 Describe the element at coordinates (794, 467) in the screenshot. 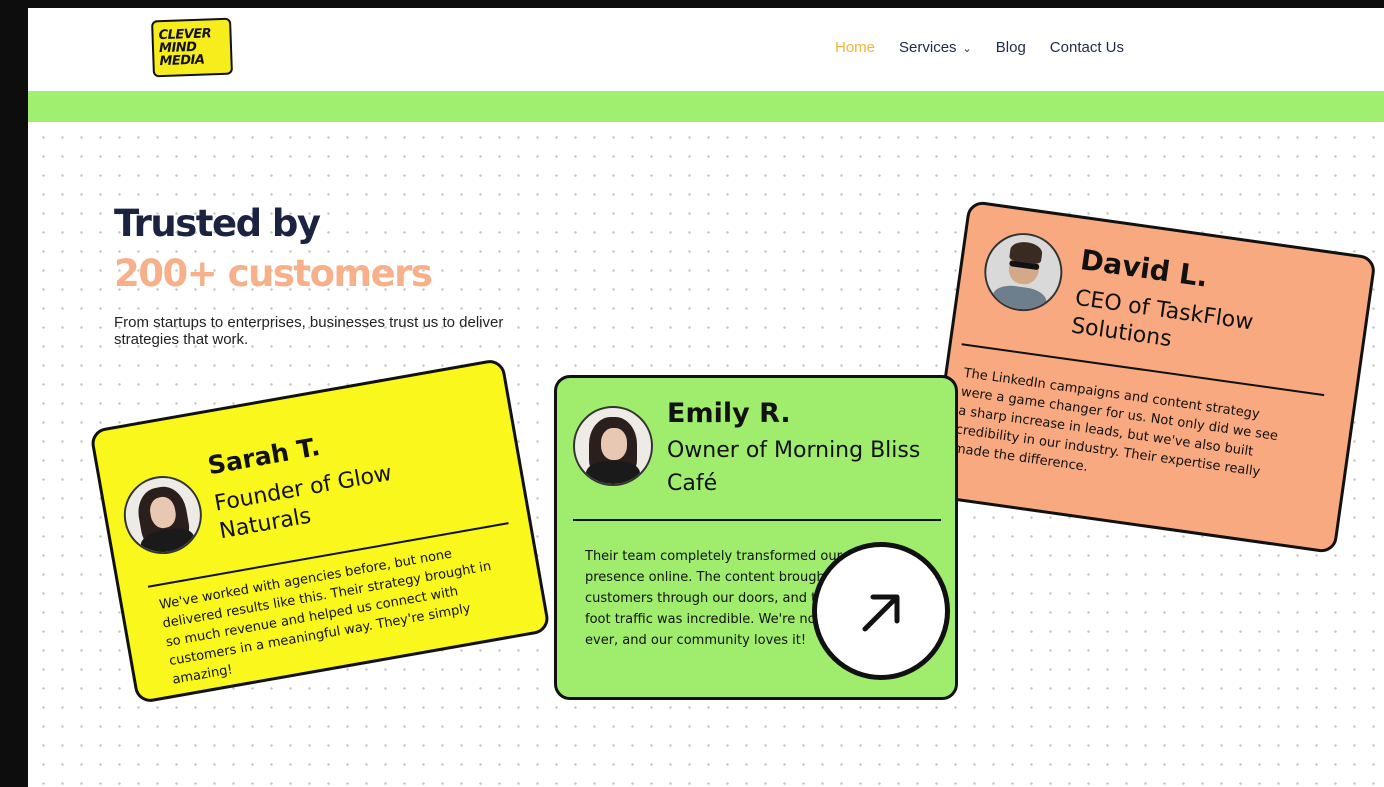

I see `testimonial-role: Owner of Morning Bliss Café` at that location.